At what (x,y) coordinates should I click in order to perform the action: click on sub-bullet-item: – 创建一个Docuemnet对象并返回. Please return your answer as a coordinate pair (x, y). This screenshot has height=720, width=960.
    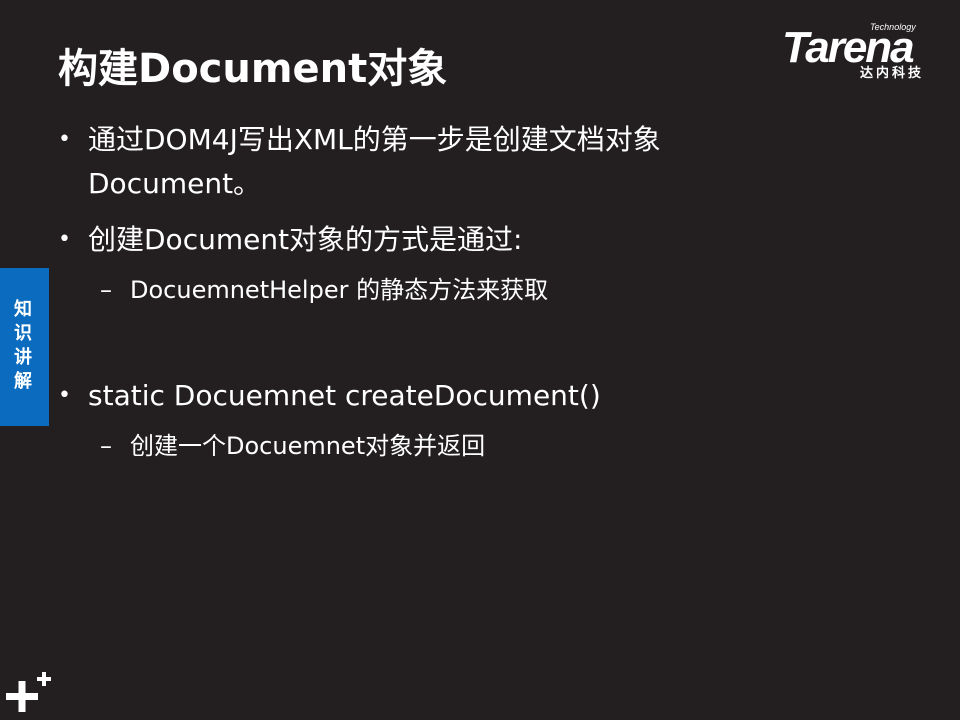
    Looking at the image, I should click on (292, 446).